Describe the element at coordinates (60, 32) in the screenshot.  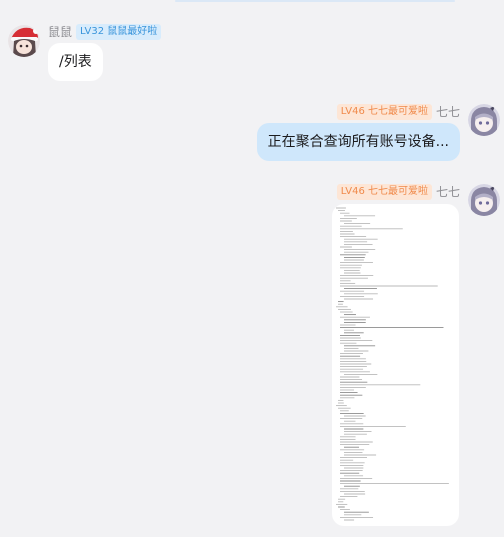
I see `sender-name: 鼠鼠` at that location.